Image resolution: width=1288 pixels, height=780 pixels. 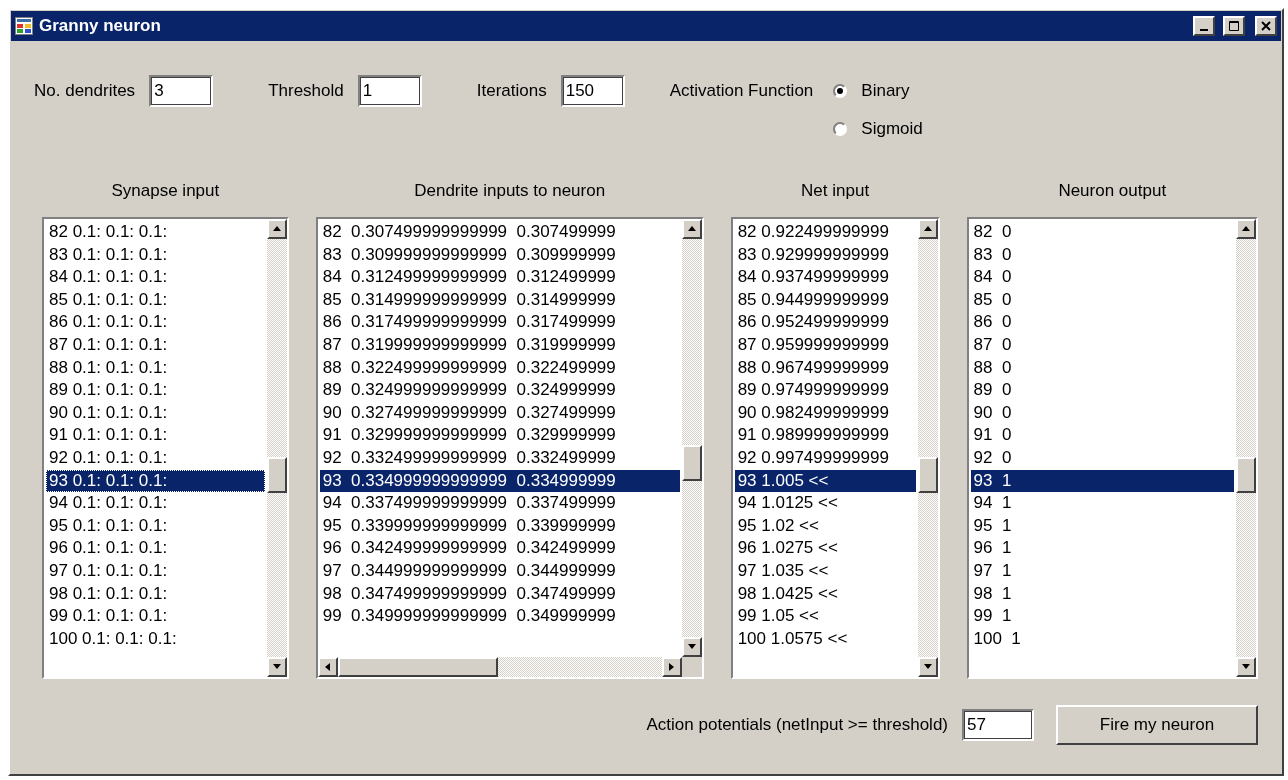 I want to click on list-item: 86 0.1: 0.1: 0.1:, so click(x=155, y=322).